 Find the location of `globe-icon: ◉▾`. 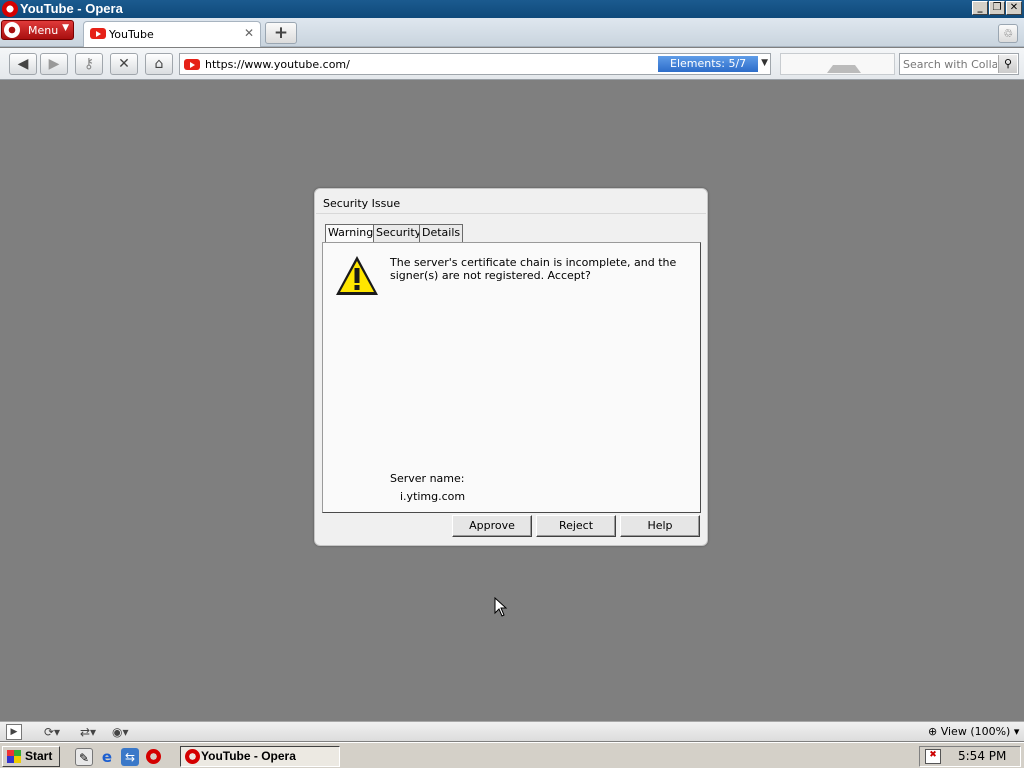

globe-icon: ◉▾ is located at coordinates (120, 732).